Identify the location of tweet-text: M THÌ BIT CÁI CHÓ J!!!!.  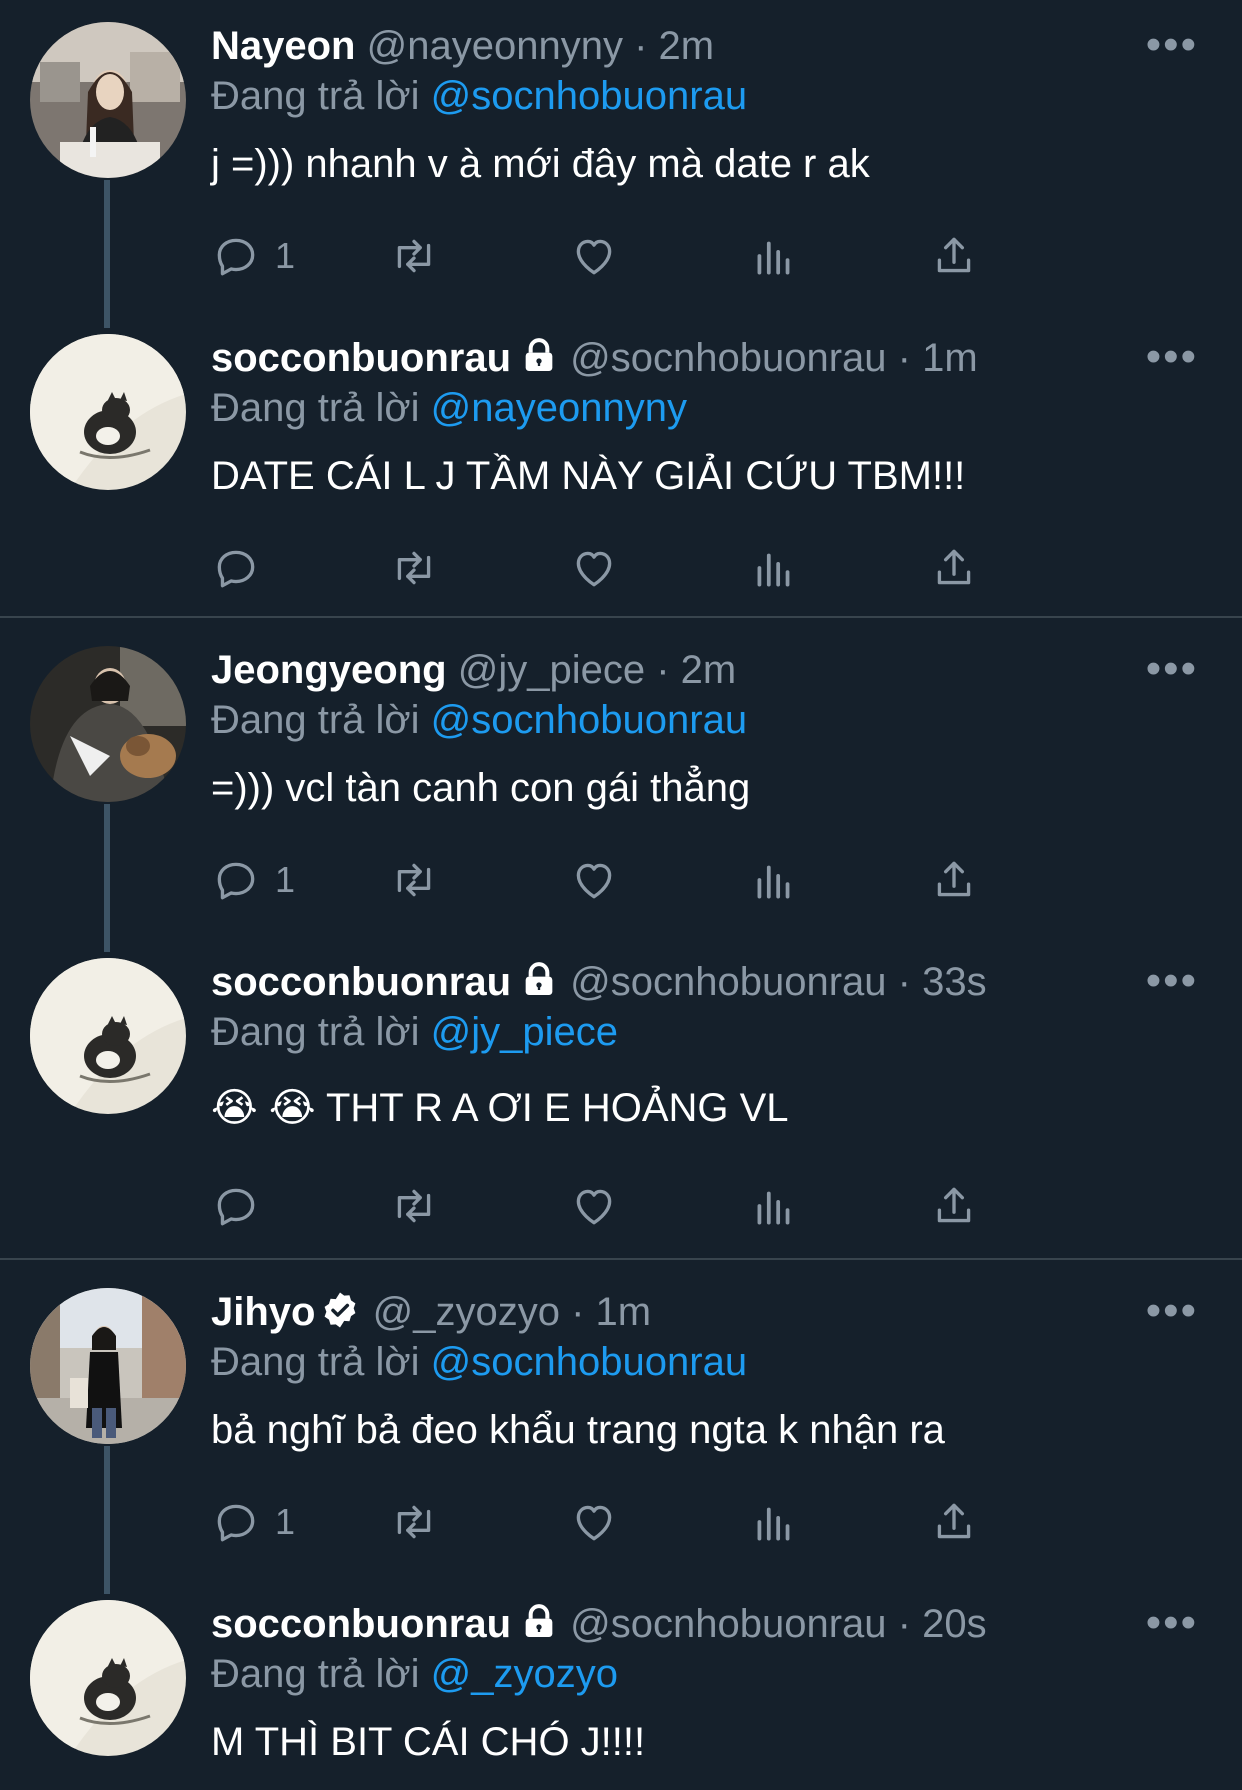
(428, 1742).